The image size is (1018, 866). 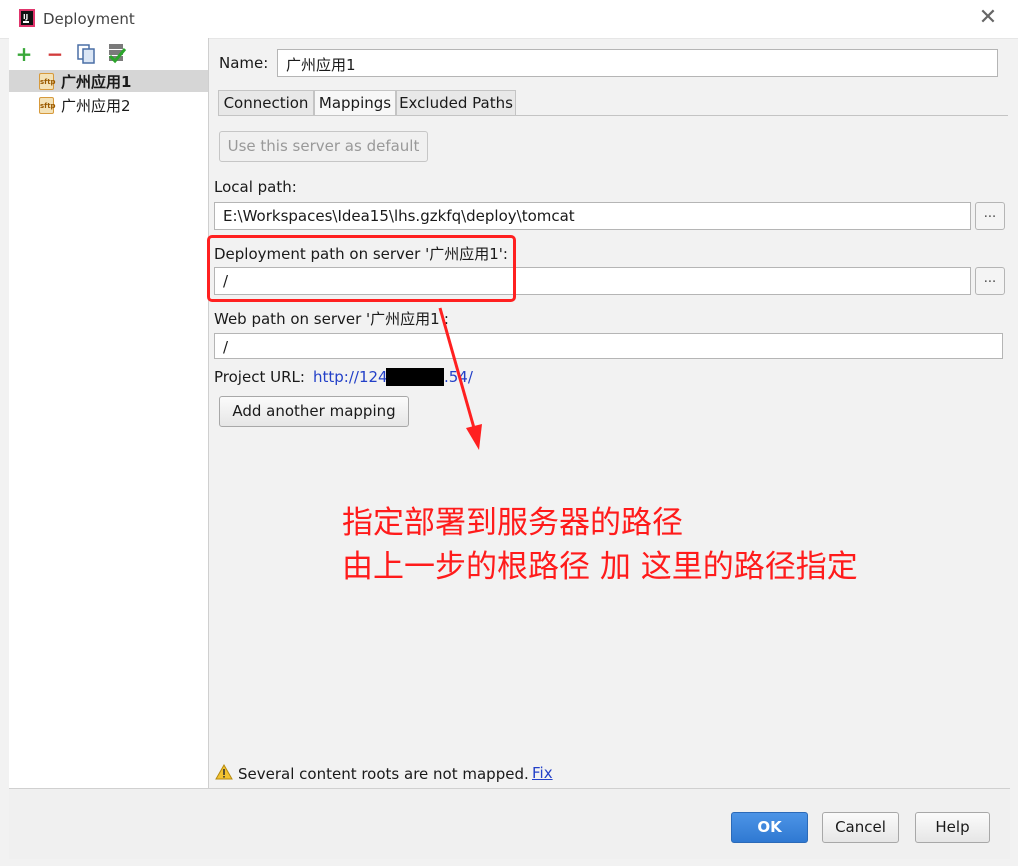 What do you see at coordinates (314, 411) in the screenshot?
I see `add-mapping-button: Add another mapping` at bounding box center [314, 411].